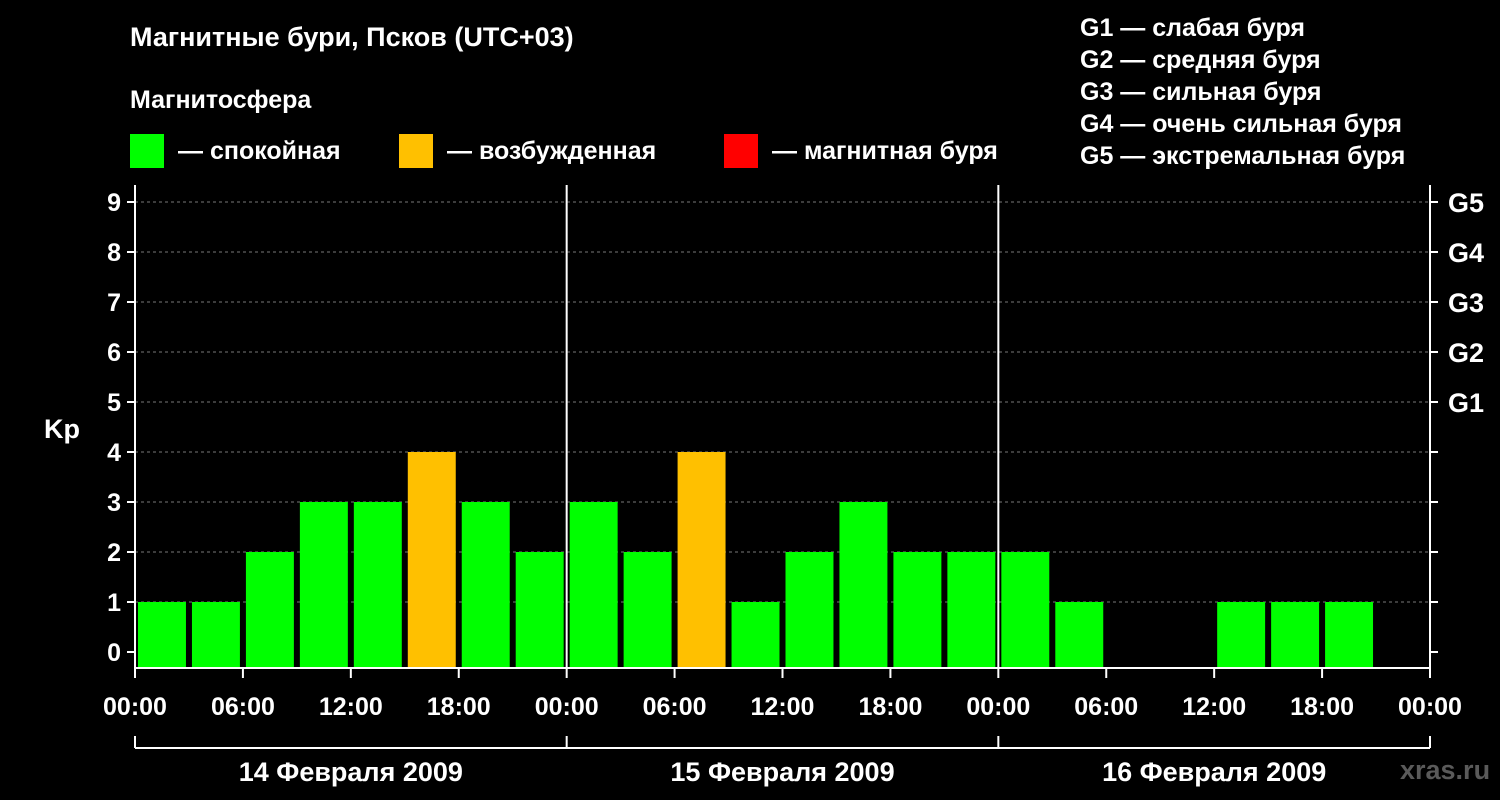  Describe the element at coordinates (782, 772) in the screenshot. I see `day-label: 15 Февраля 2009` at that location.